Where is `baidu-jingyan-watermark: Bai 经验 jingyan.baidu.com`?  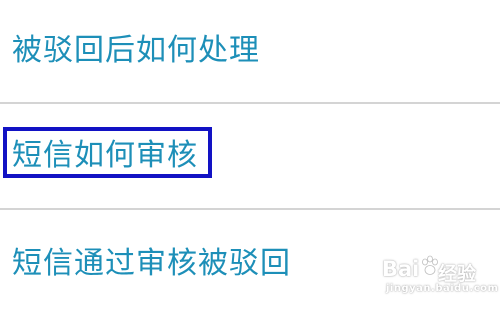 baidu-jingyan-watermark: Bai 经验 jingyan.baidu.com is located at coordinates (439, 275).